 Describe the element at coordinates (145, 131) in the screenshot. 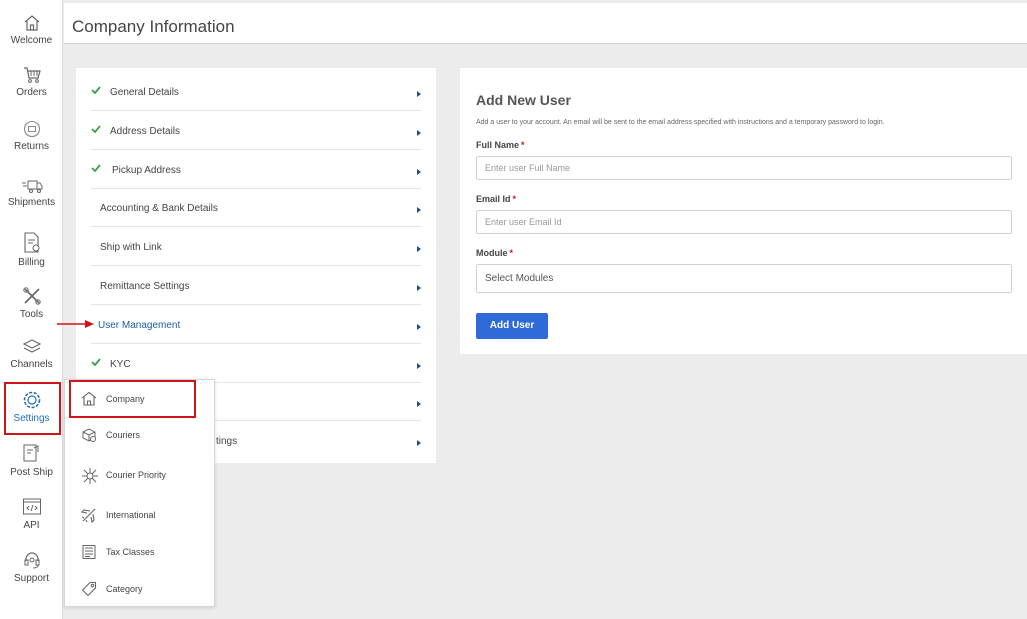

I see `menu-label: Address Details` at that location.